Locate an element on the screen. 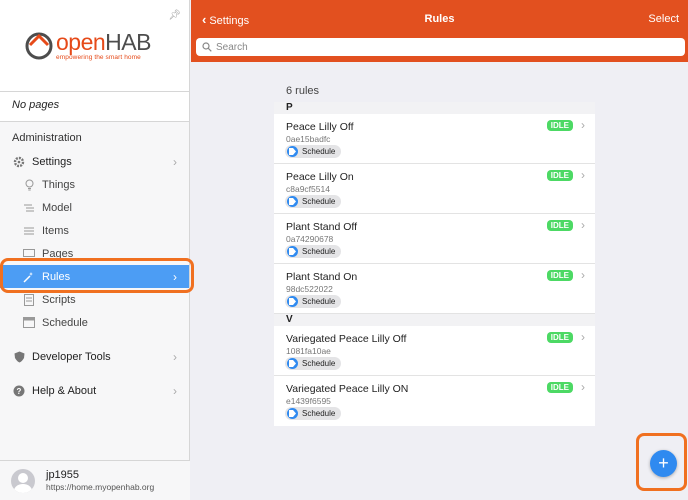 This screenshot has width=688, height=500. search-input is located at coordinates (436, 47).